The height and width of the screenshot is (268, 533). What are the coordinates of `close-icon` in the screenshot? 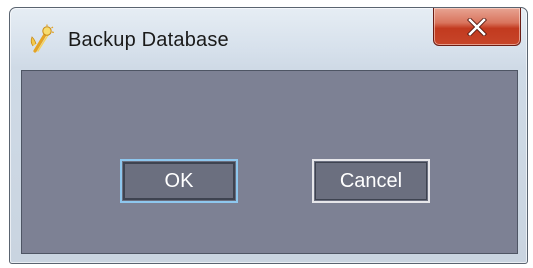 It's located at (477, 26).